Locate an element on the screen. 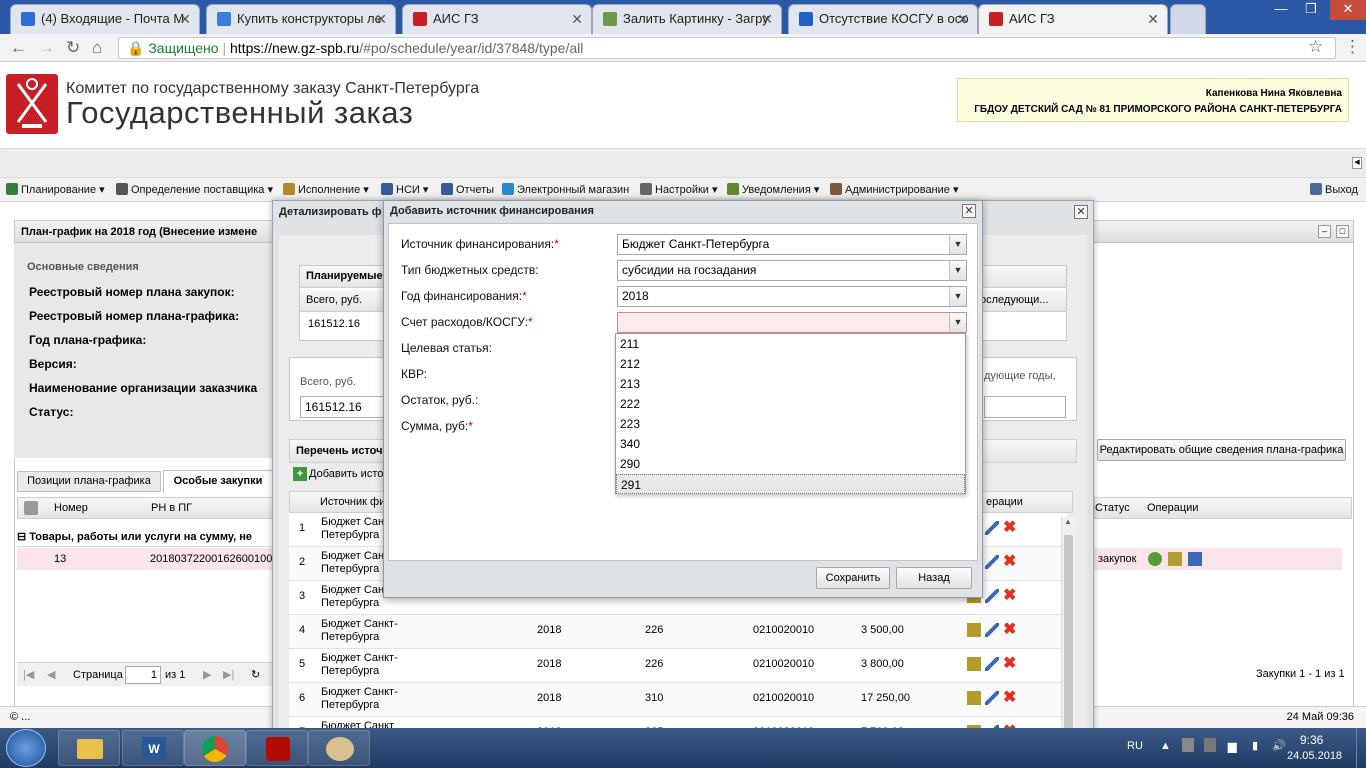  grid-scrollbar: ▲ is located at coordinates (1068, 628).